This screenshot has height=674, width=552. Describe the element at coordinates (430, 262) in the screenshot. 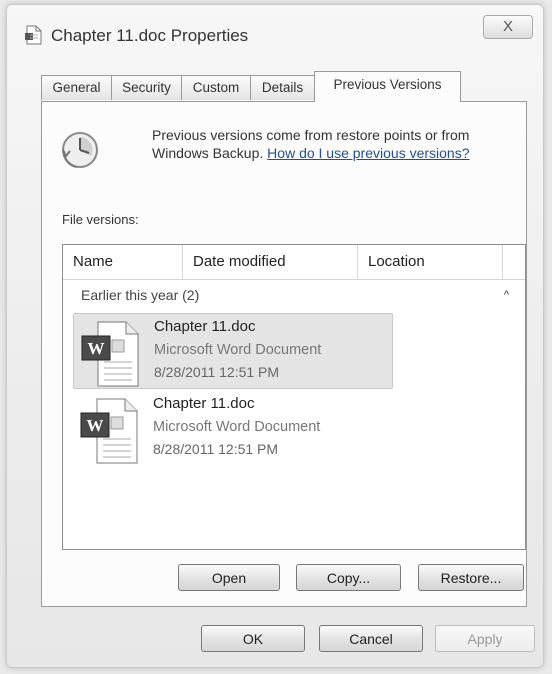

I see `column-location: Location` at that location.